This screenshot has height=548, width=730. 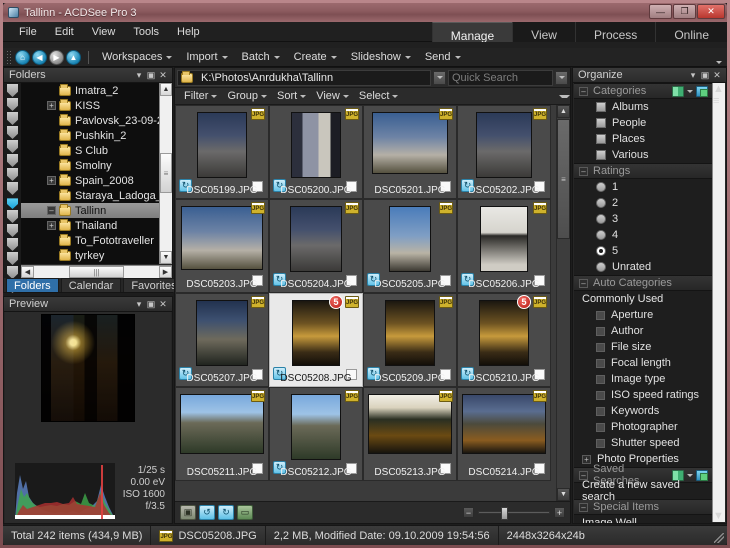 I want to click on organize-item: Various, so click(x=643, y=155).